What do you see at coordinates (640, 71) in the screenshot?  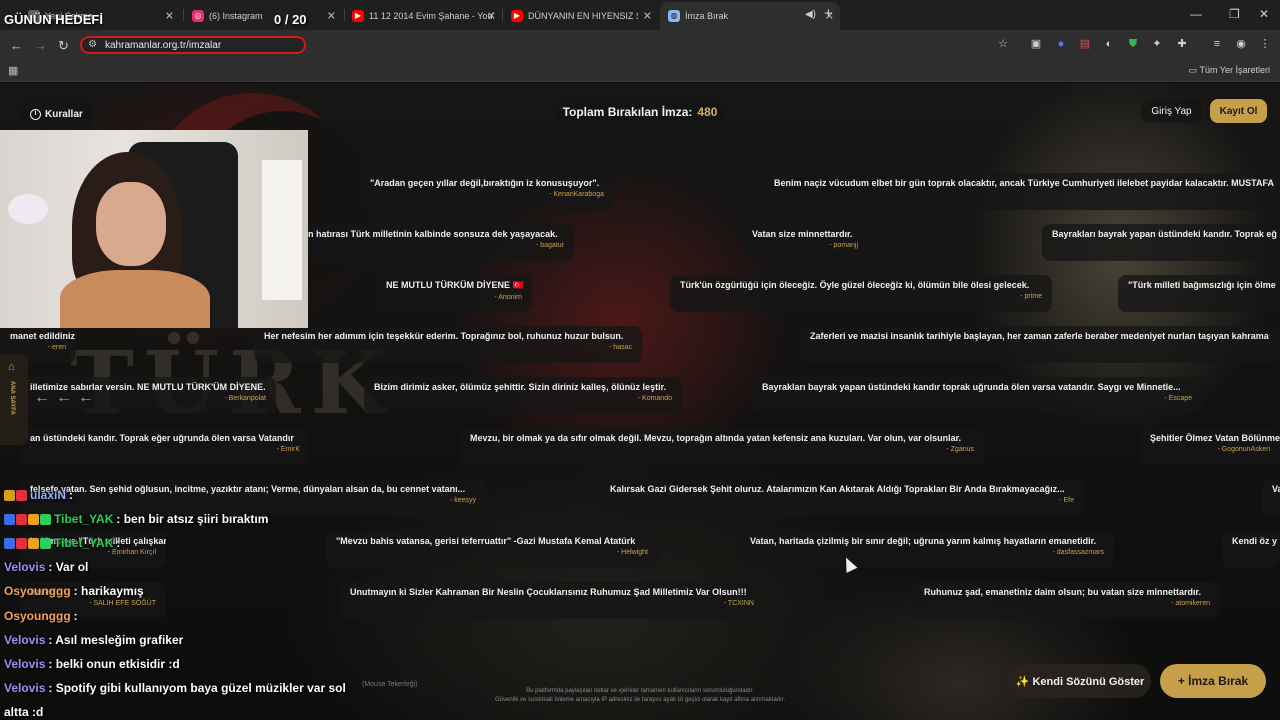 I see `bookmarks-bar: ▦ ▭ Tüm Yer İşaretleri` at bounding box center [640, 71].